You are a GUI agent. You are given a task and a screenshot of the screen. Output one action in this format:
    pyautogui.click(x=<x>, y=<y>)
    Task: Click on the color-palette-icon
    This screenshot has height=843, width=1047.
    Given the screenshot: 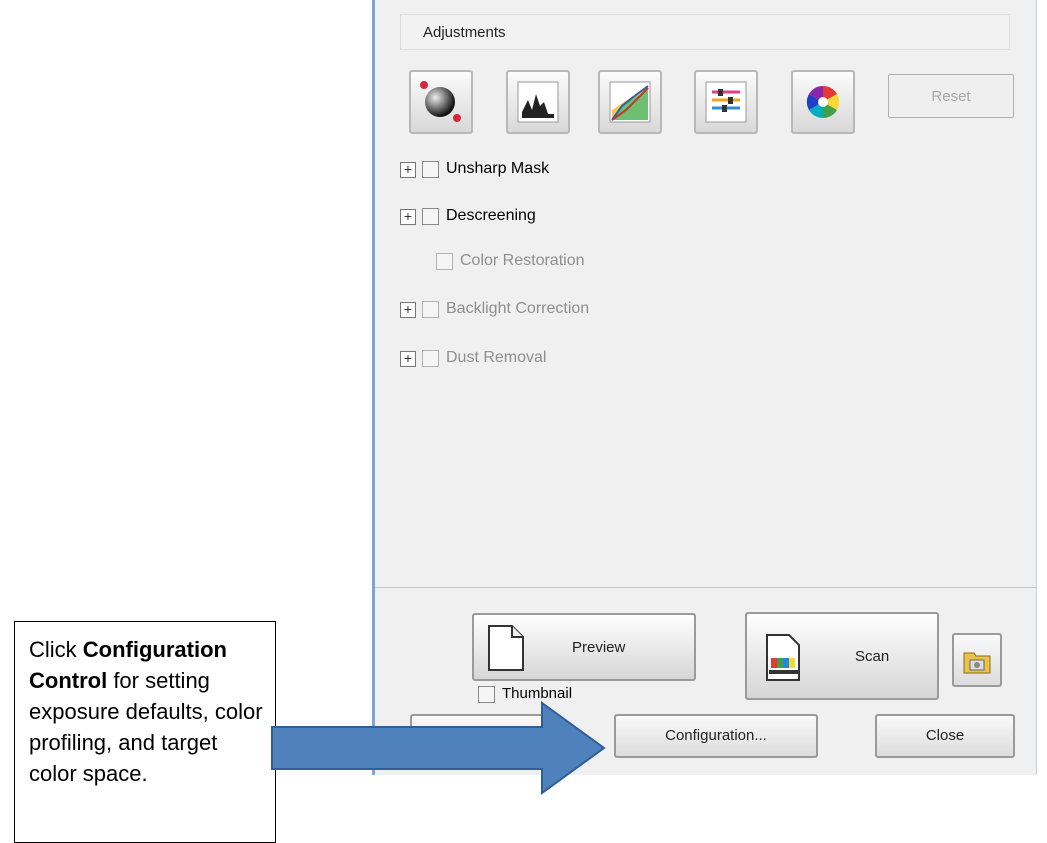 What is the action you would take?
    pyautogui.click(x=823, y=102)
    